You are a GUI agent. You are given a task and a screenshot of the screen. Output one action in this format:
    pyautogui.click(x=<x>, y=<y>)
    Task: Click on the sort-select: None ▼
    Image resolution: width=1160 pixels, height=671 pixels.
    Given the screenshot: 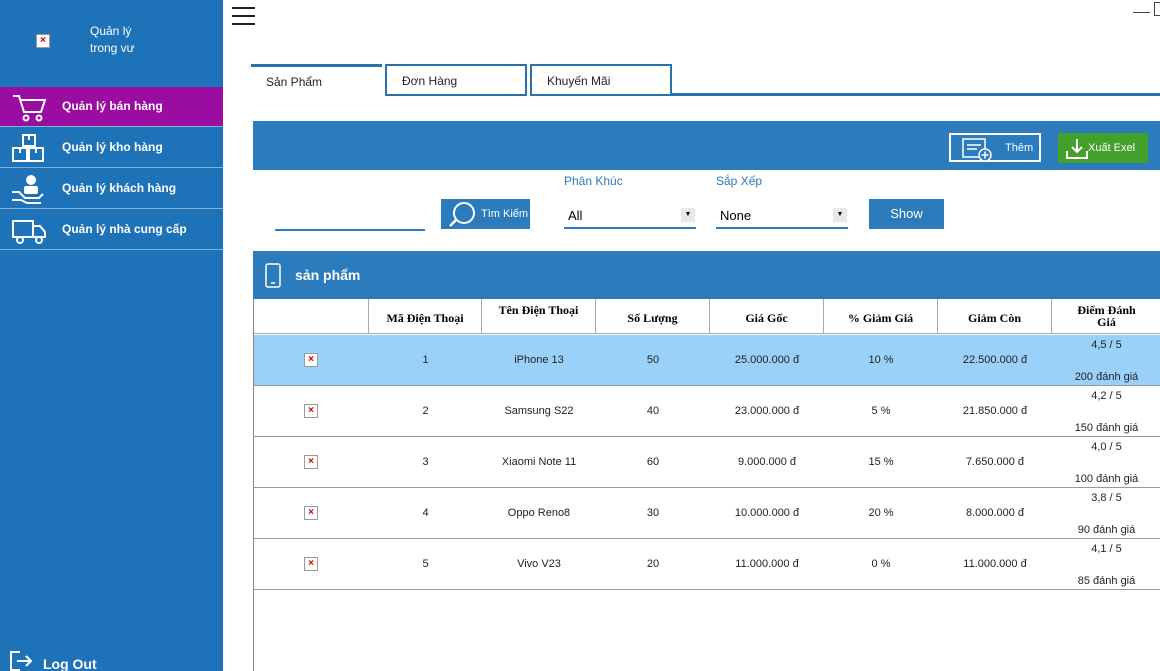 What is the action you would take?
    pyautogui.click(x=782, y=215)
    